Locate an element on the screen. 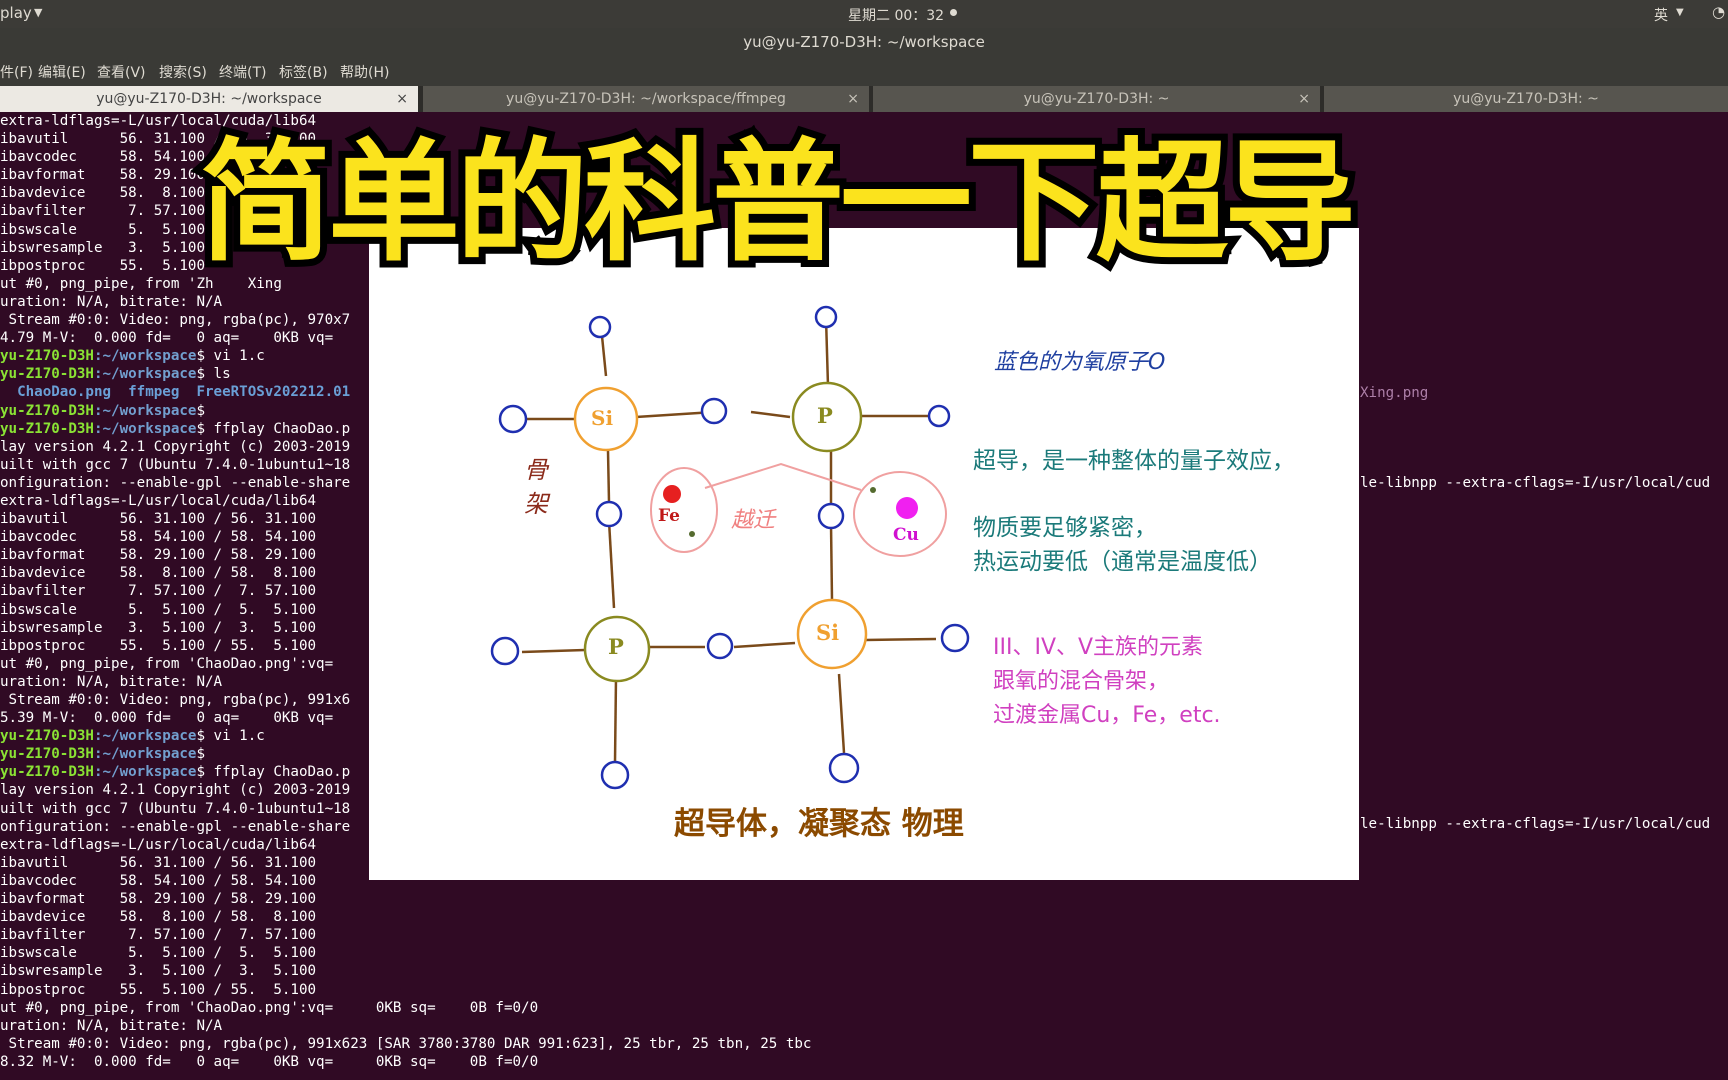  tab-label: yu@yu-Z170-D3H: ~/workspace/ffmpeg is located at coordinates (646, 99).